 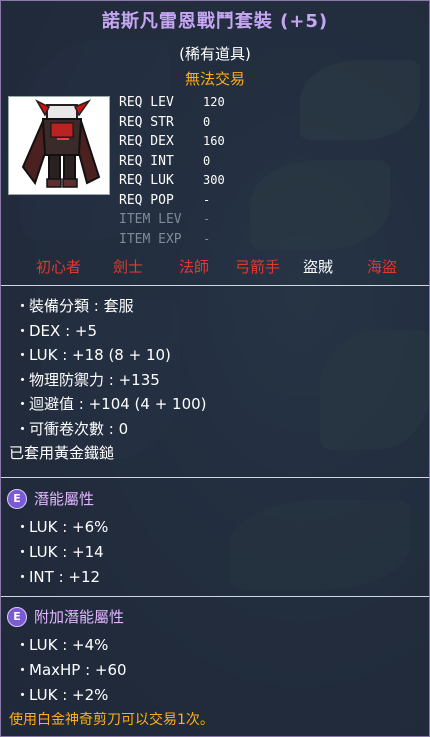 I want to click on stat-line: ・LUK : +4%, so click(x=61, y=644).